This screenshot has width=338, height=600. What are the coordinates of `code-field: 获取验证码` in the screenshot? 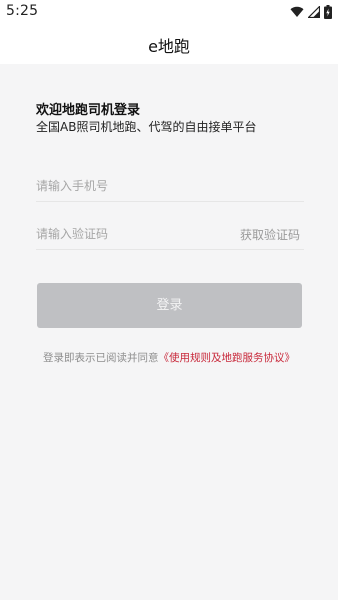 It's located at (170, 235).